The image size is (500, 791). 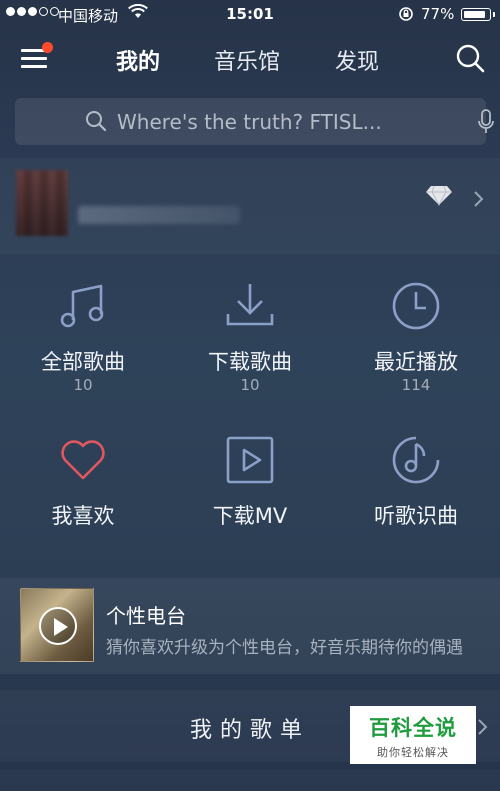 I want to click on heart-icon, so click(x=83, y=460).